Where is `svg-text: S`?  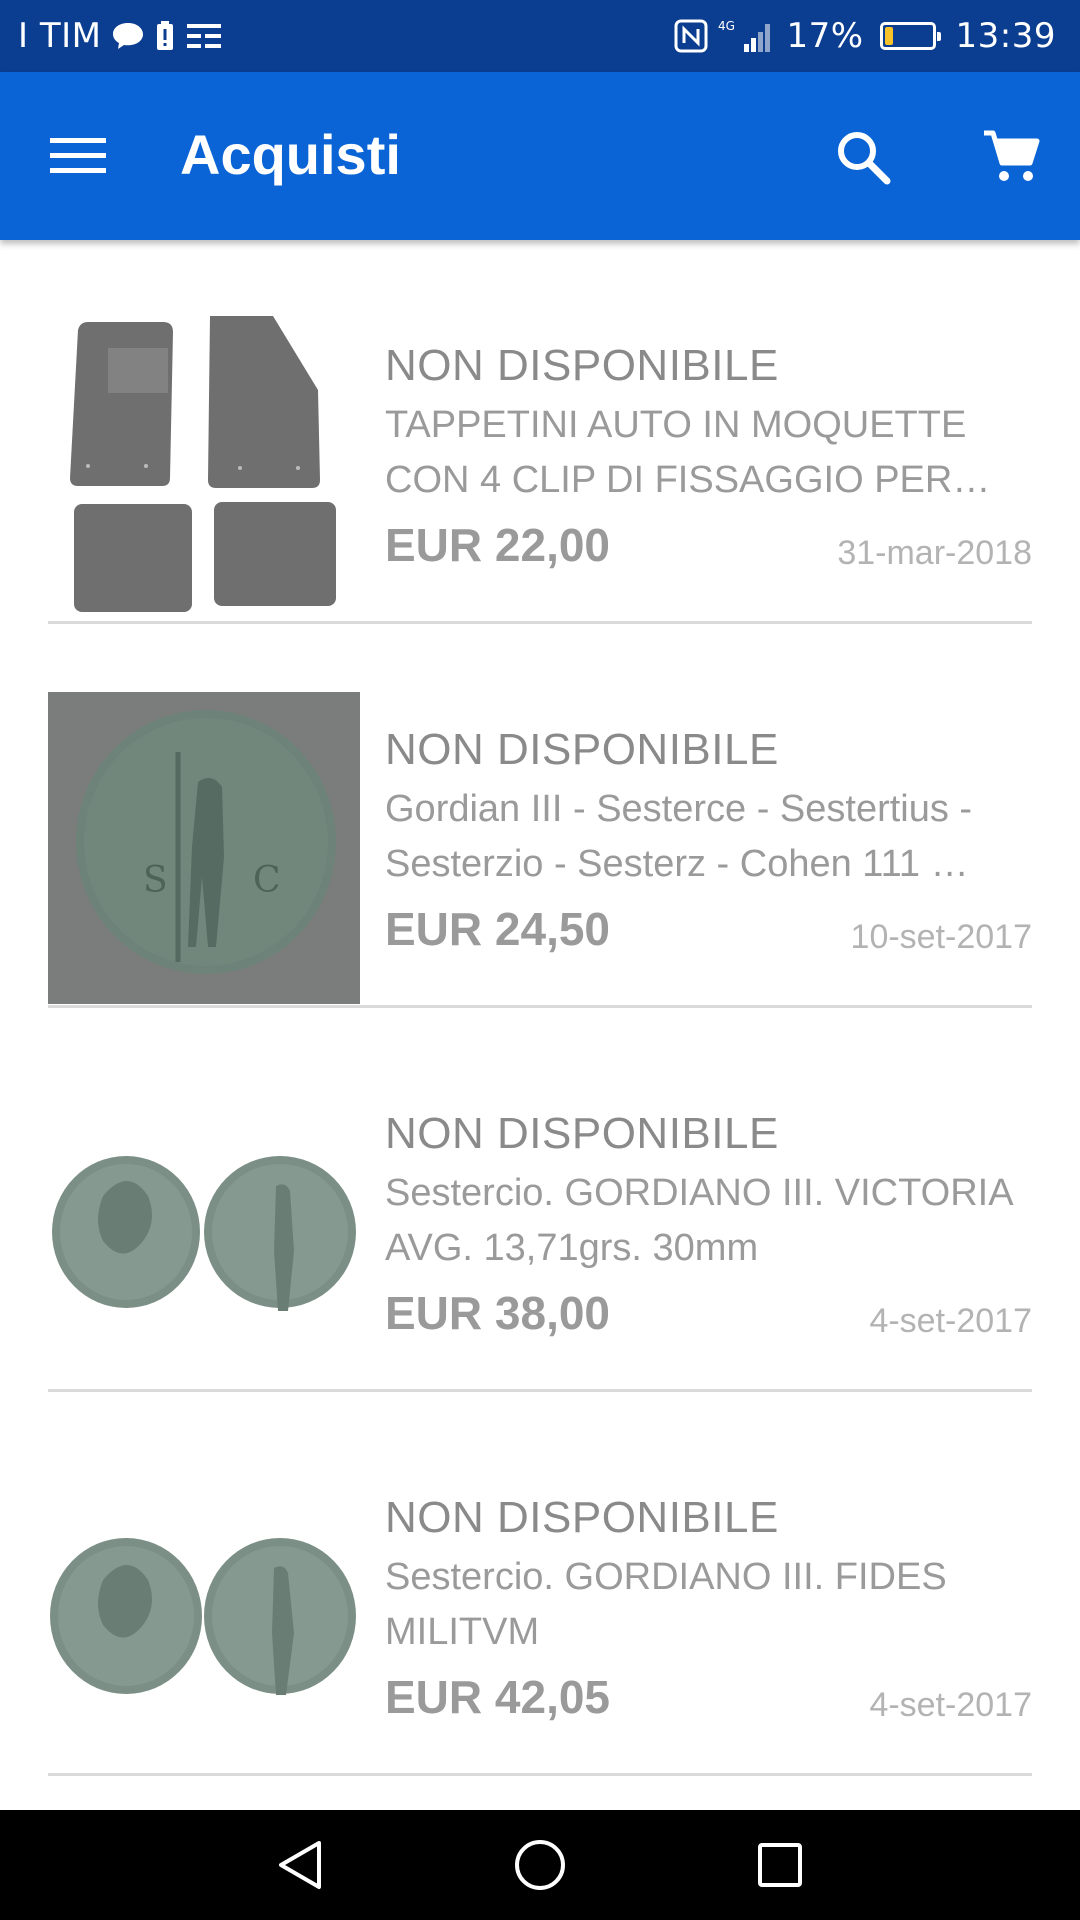 svg-text: S is located at coordinates (155, 880).